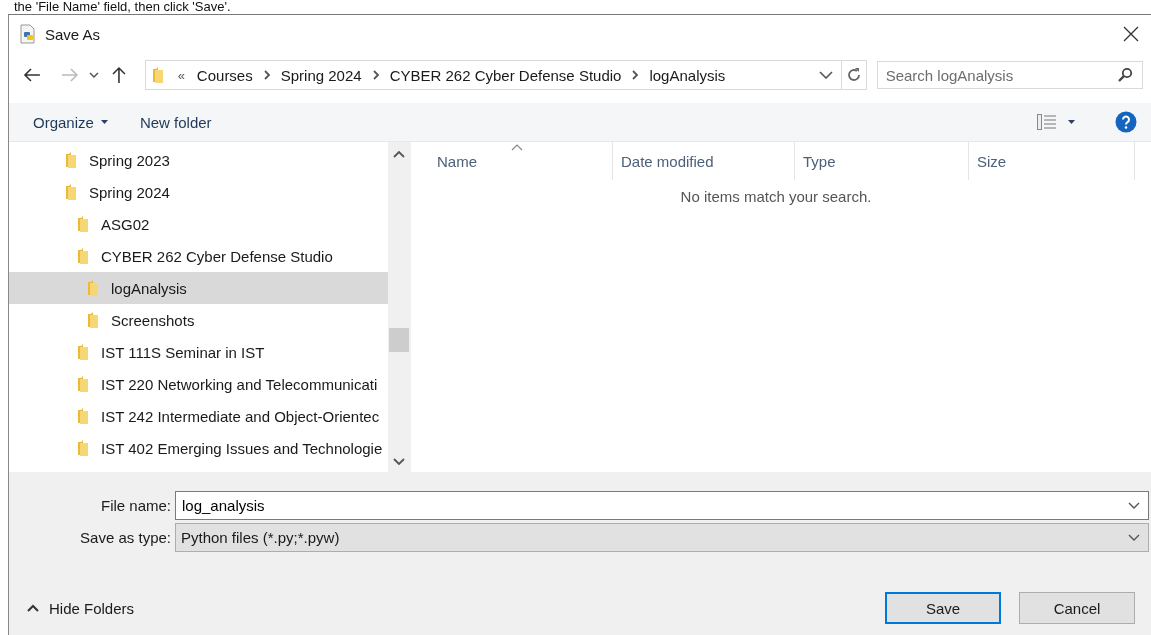 The height and width of the screenshot is (635, 1151). Describe the element at coordinates (123, 7) in the screenshot. I see `instruction-text: the 'File Name' field, then click 'Save'.` at that location.